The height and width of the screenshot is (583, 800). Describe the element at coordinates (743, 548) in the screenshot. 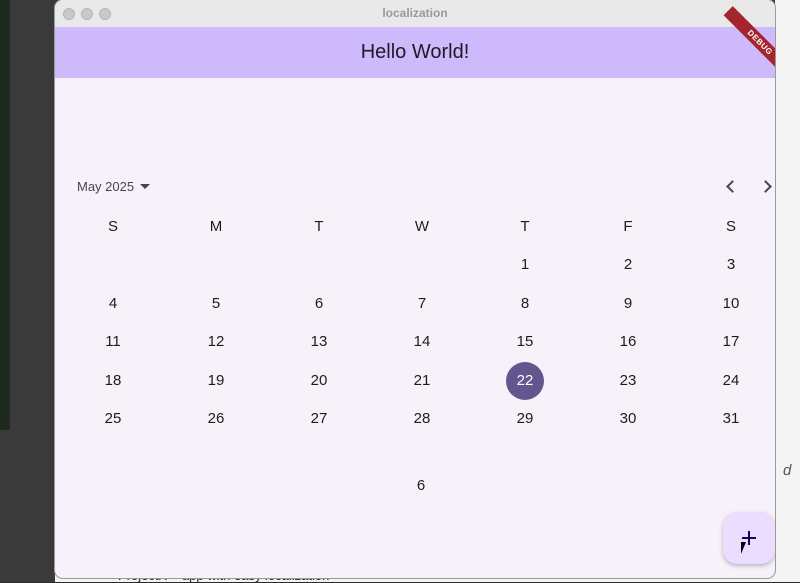

I see `mouse-cursor-icon` at that location.